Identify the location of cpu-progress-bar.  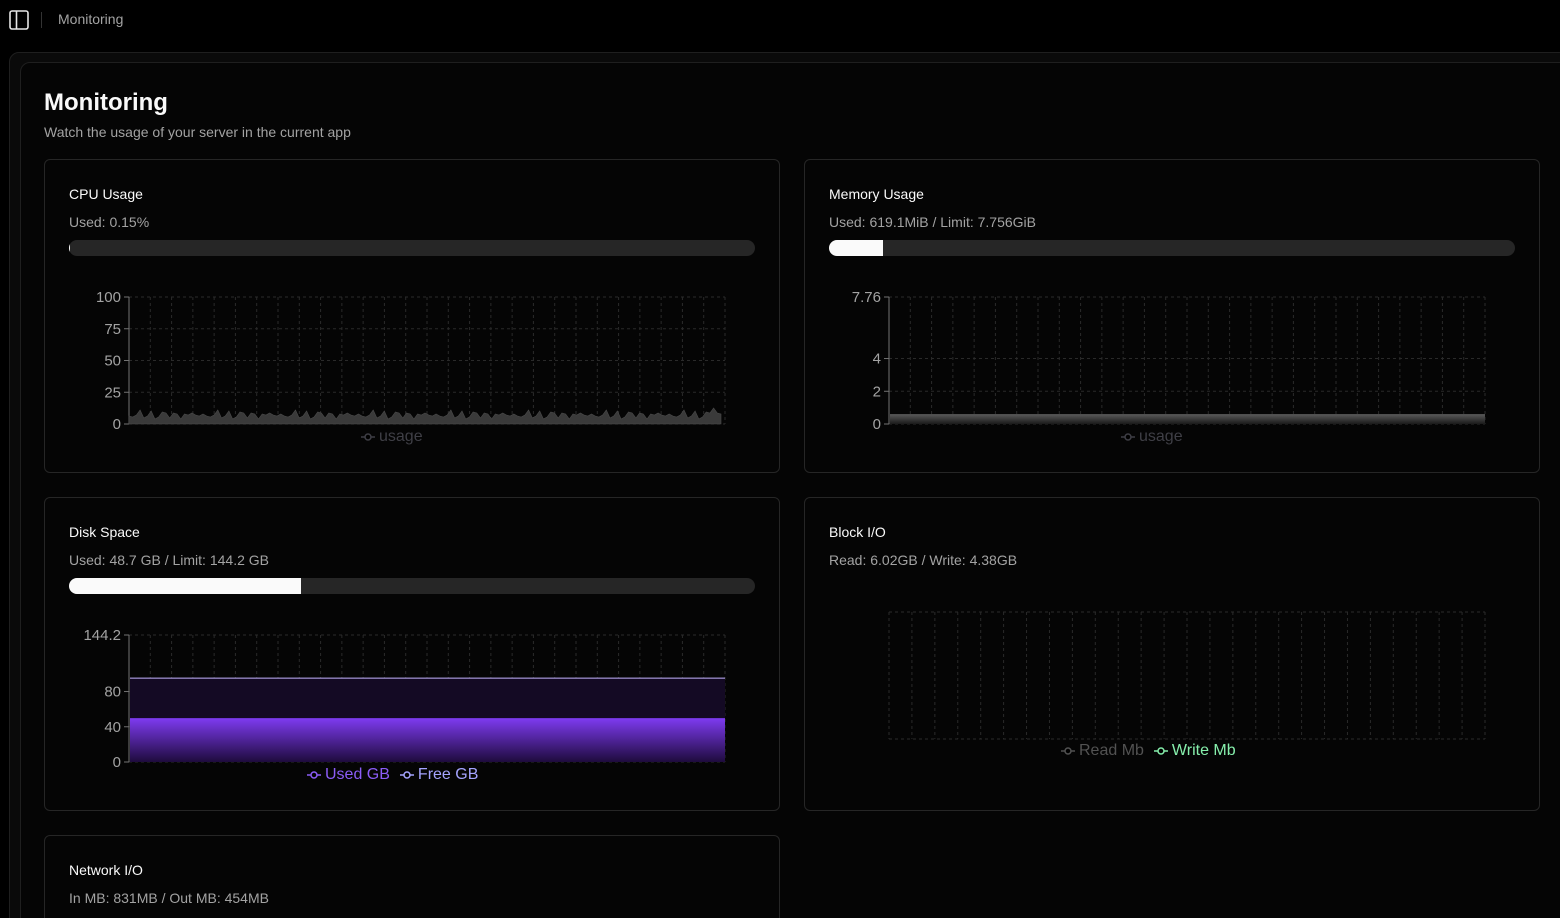
(412, 248).